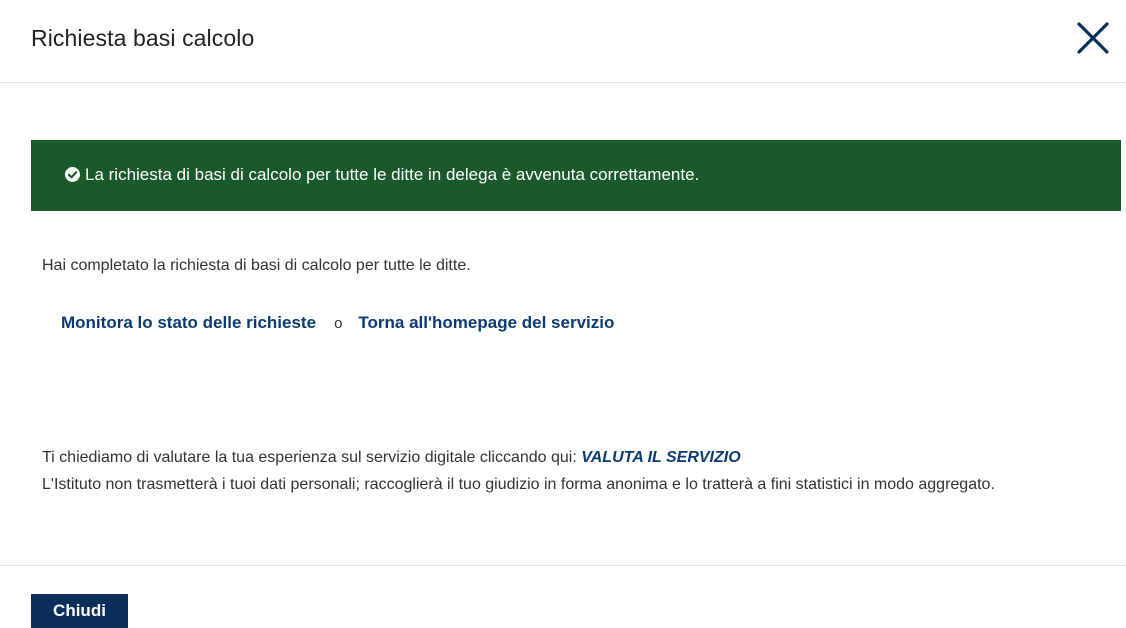 Image resolution: width=1126 pixels, height=628 pixels. I want to click on close-button, so click(1093, 38).